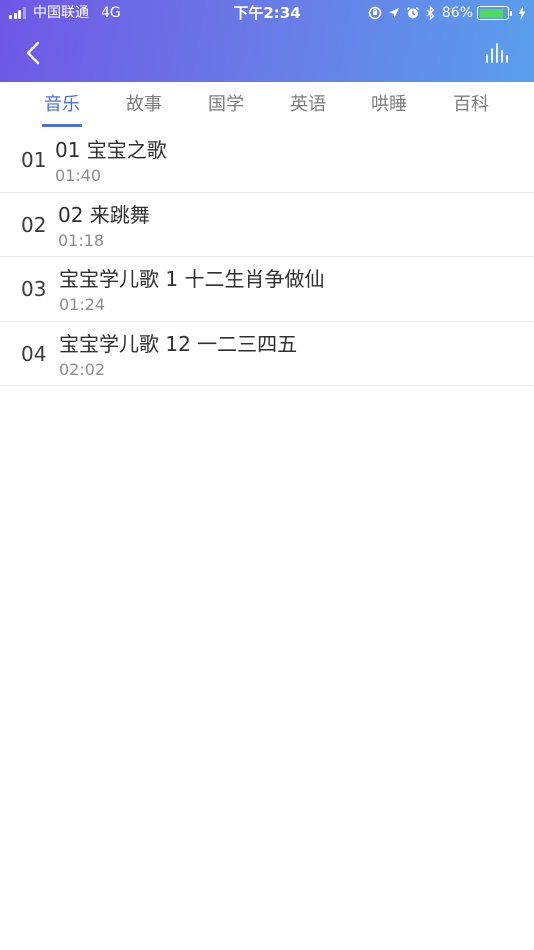  Describe the element at coordinates (144, 106) in the screenshot. I see `tab-stories: 故事` at that location.